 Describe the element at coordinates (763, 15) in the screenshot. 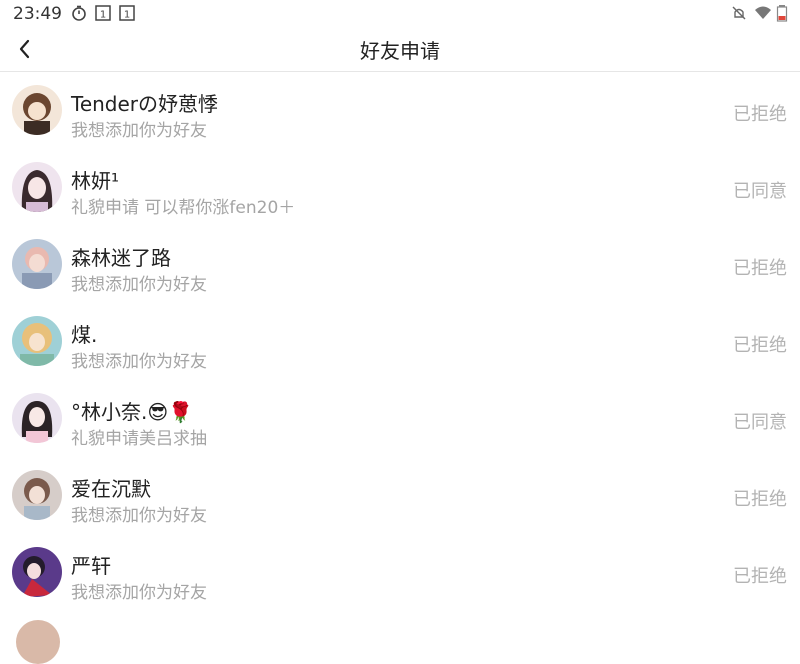

I see `wifi-icon` at that location.